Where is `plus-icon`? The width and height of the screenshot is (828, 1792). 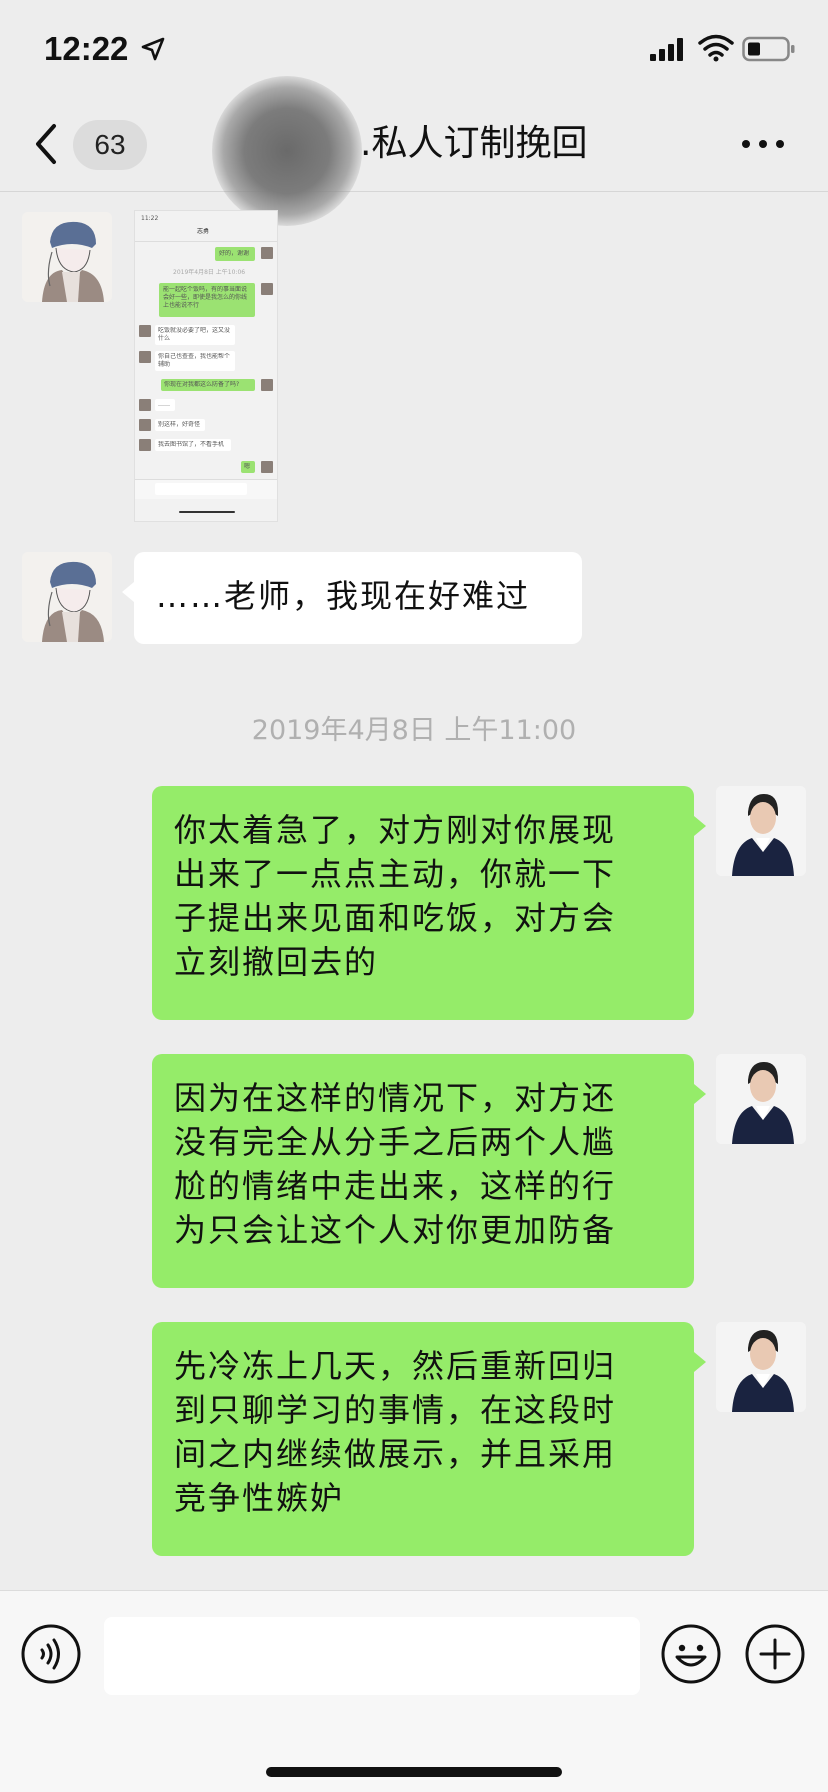
plus-icon is located at coordinates (775, 1654).